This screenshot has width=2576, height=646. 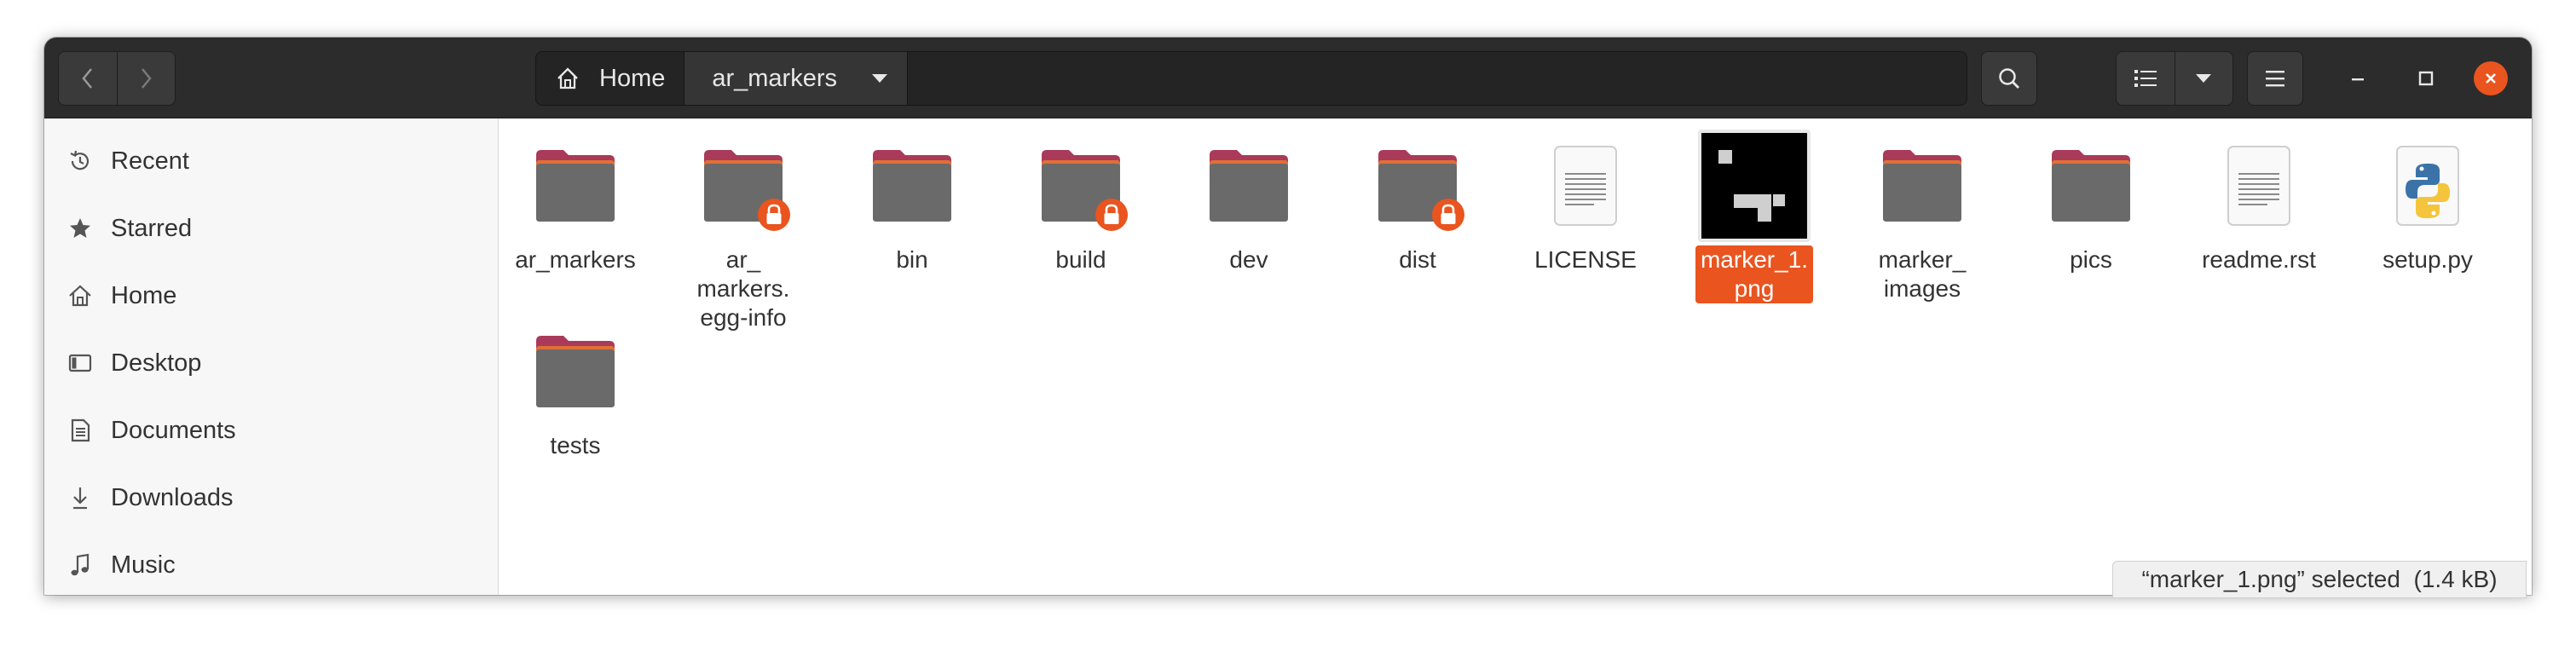 I want to click on sidebar-item-music: Music, so click(x=120, y=565).